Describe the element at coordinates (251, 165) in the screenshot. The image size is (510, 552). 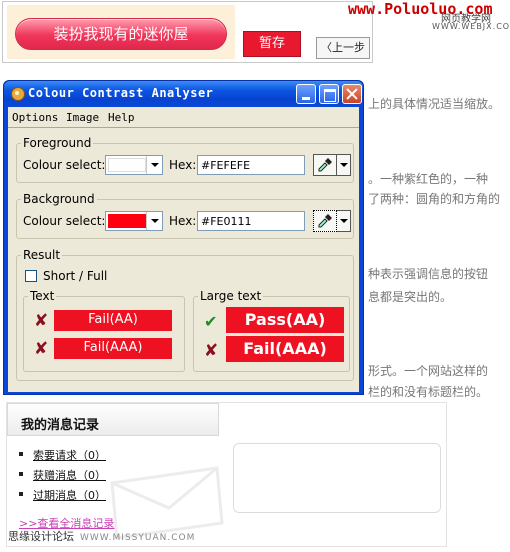
I see `foreground-hex-input` at that location.